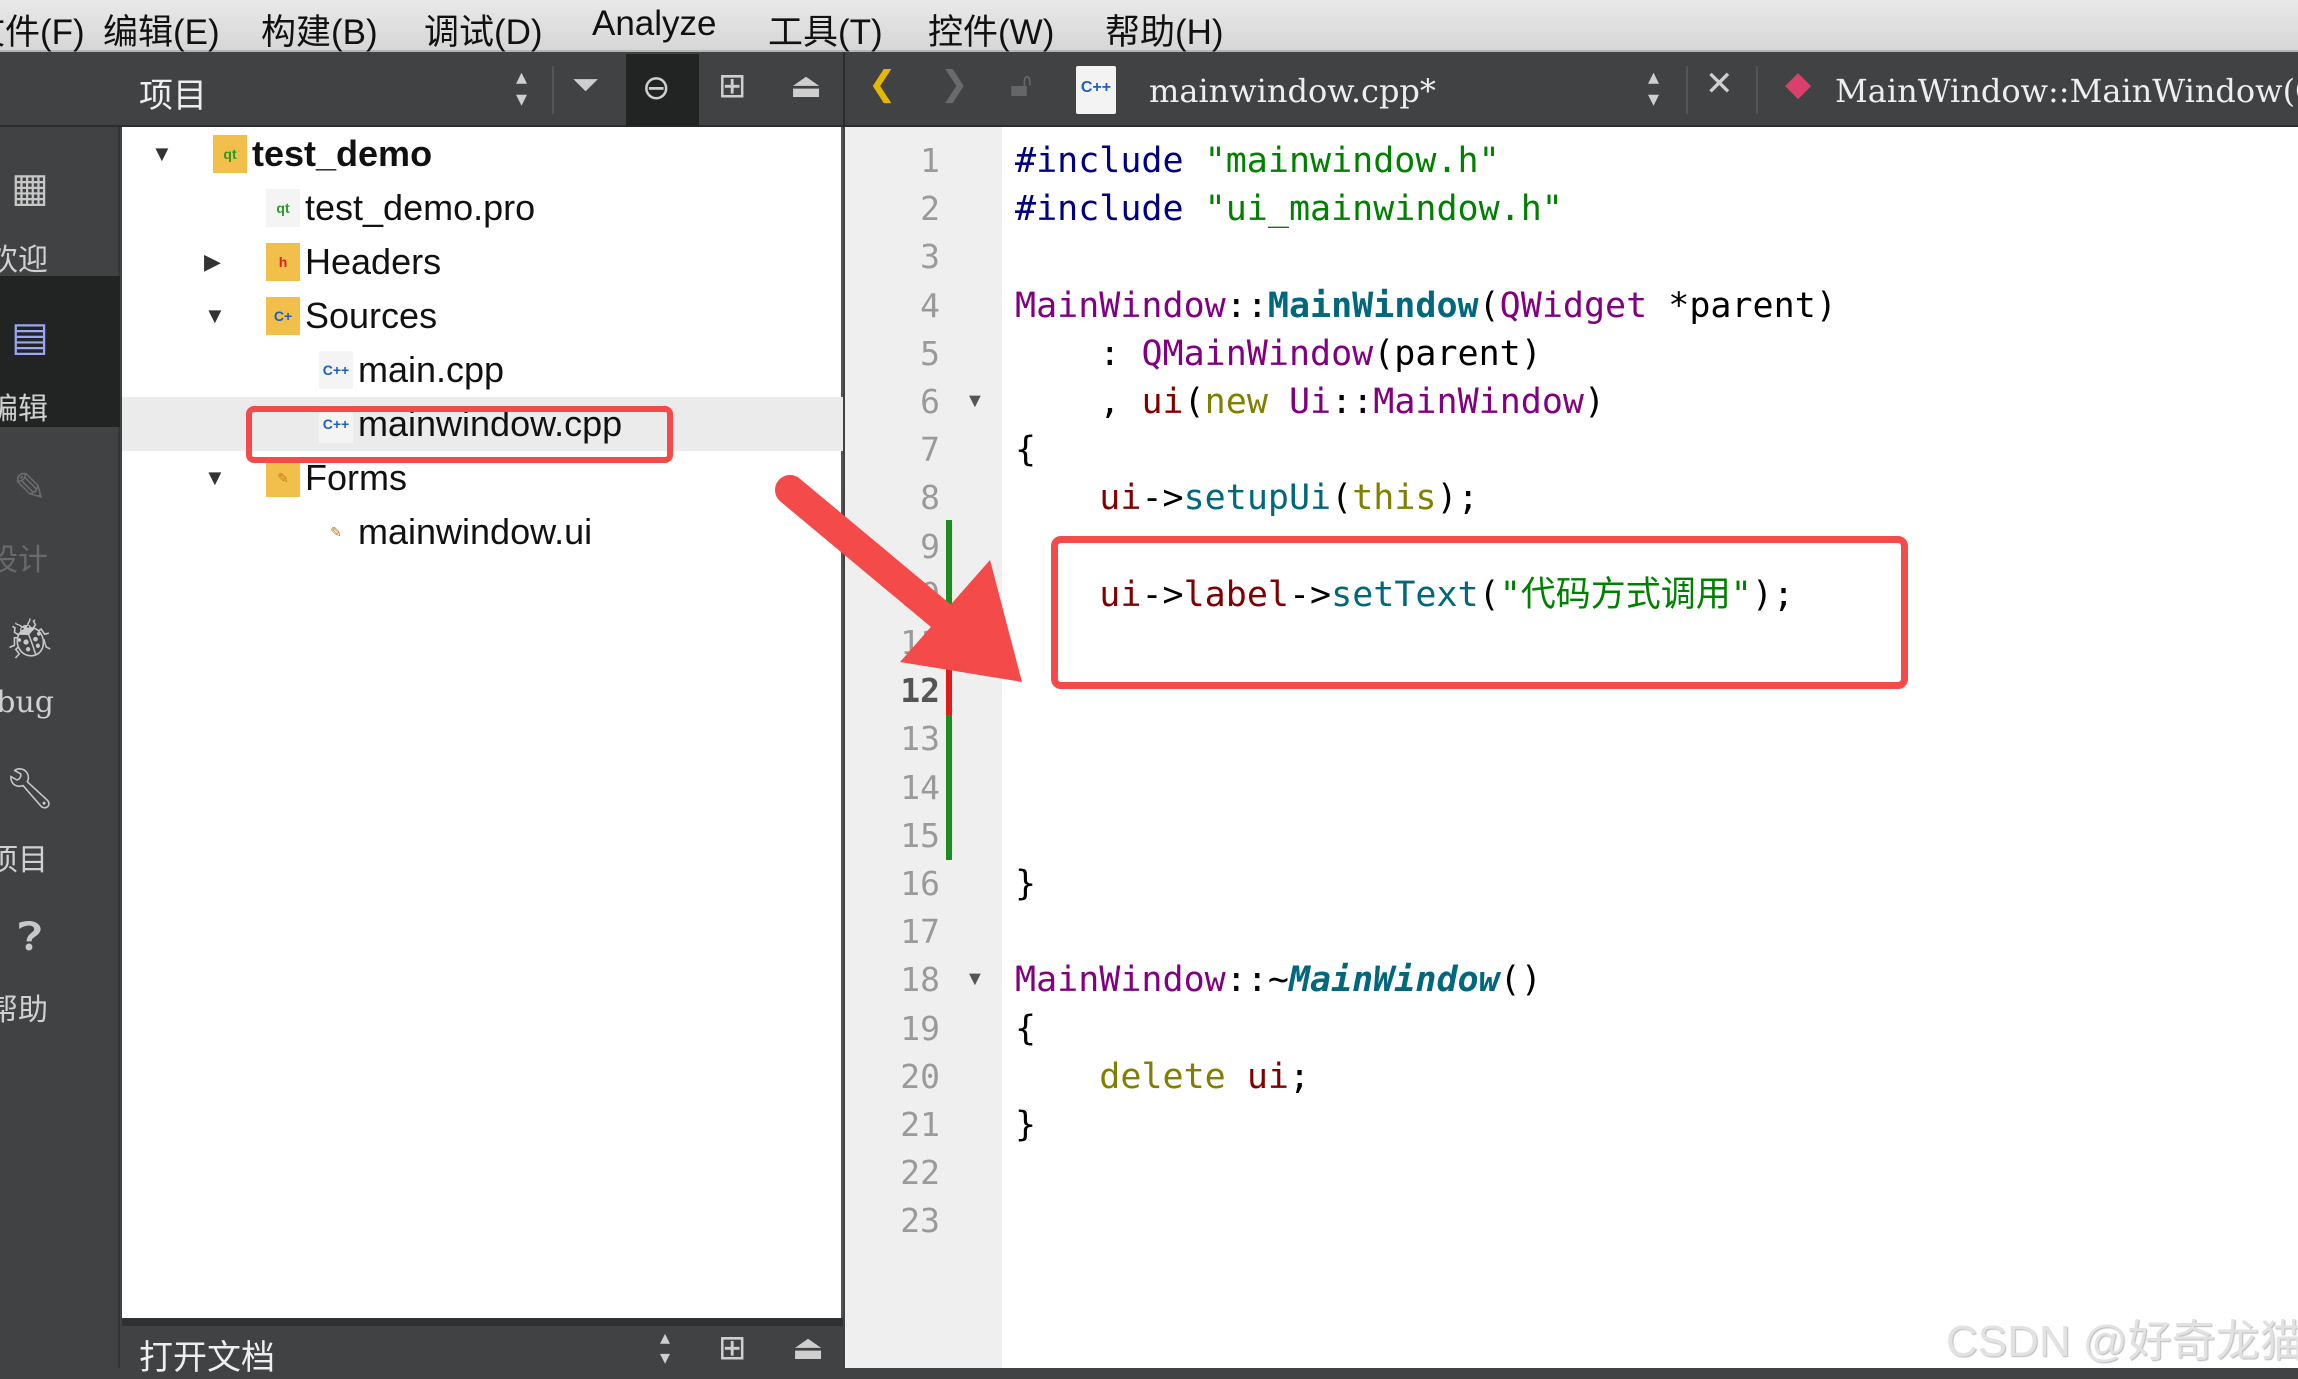 This screenshot has height=1379, width=2298. What do you see at coordinates (60, 351) in the screenshot?
I see `mode-1: ▤ 编辑` at bounding box center [60, 351].